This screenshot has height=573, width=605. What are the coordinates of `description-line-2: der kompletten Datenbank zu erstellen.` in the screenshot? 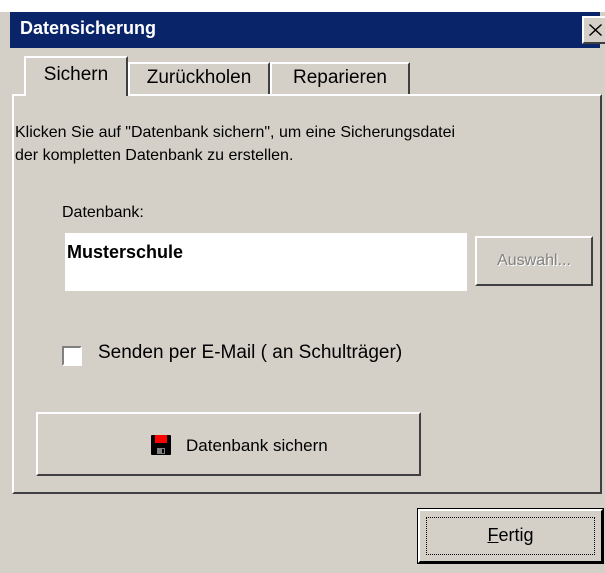 It's located at (154, 155).